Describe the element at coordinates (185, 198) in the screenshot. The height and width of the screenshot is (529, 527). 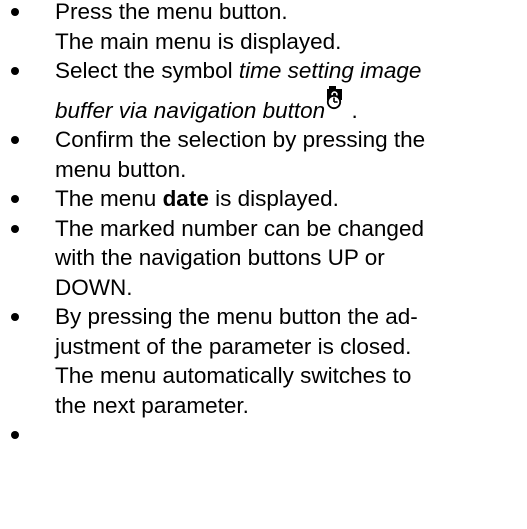
I see `menu-name-text: date` at that location.